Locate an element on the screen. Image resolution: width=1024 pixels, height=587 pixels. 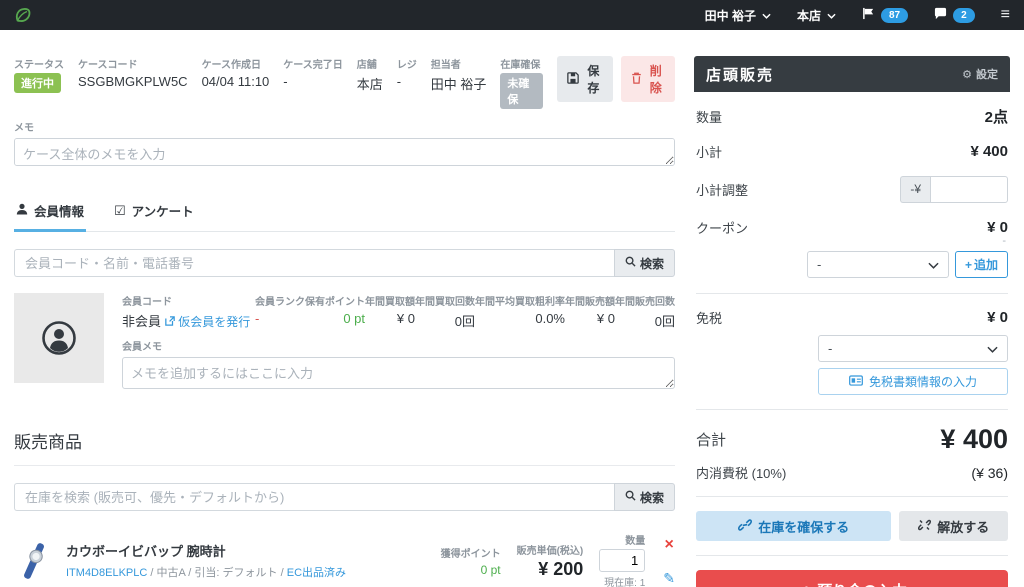
tab-survey: ☑ アンケート is located at coordinates (154, 213).